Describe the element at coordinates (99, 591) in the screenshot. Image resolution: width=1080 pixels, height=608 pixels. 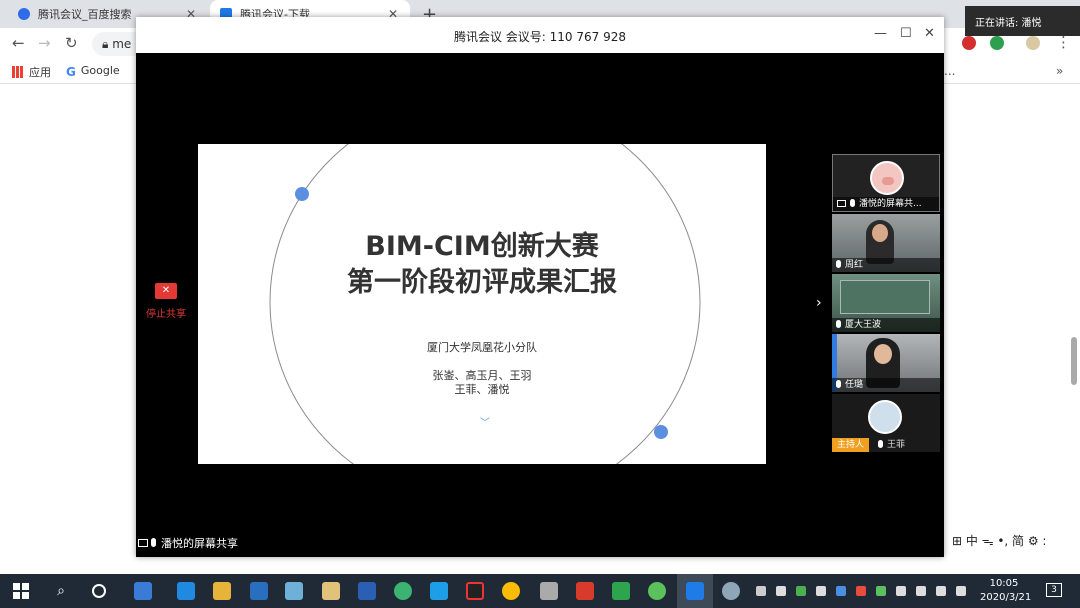
I see `task-view-icon` at that location.